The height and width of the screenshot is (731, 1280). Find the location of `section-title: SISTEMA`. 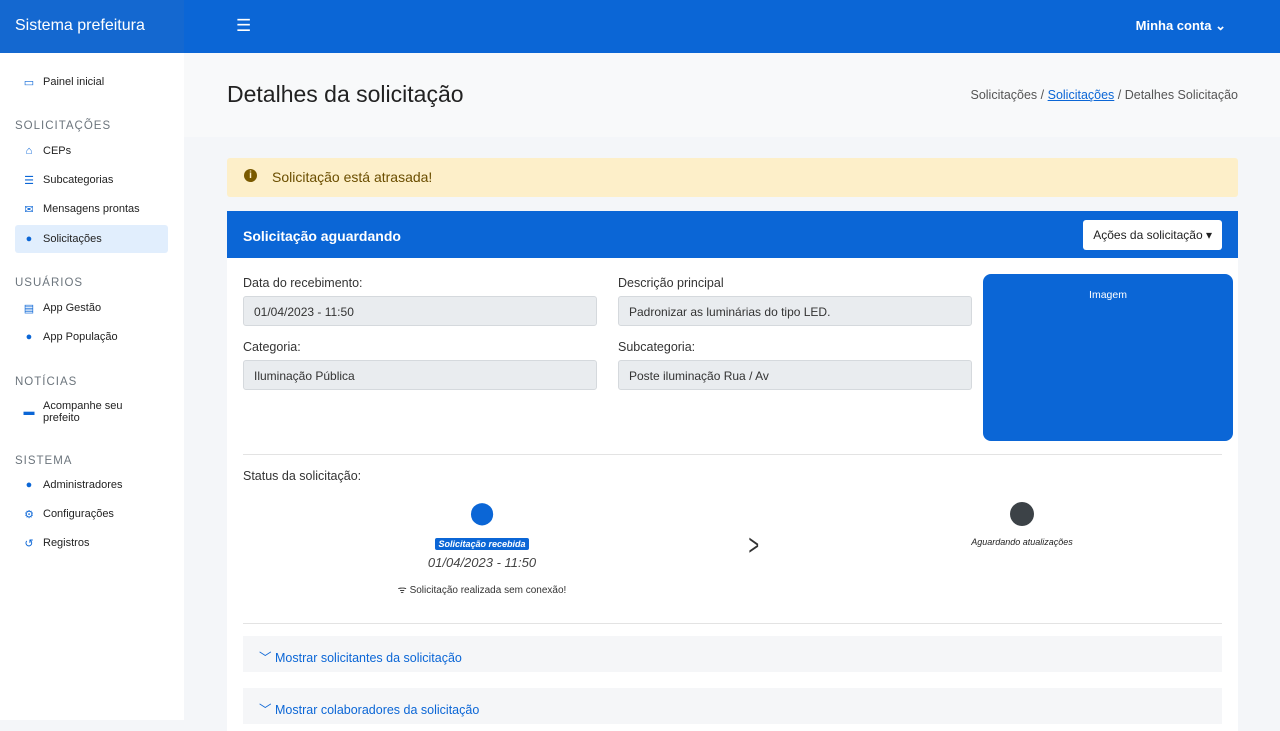

section-title: SISTEMA is located at coordinates (44, 461).